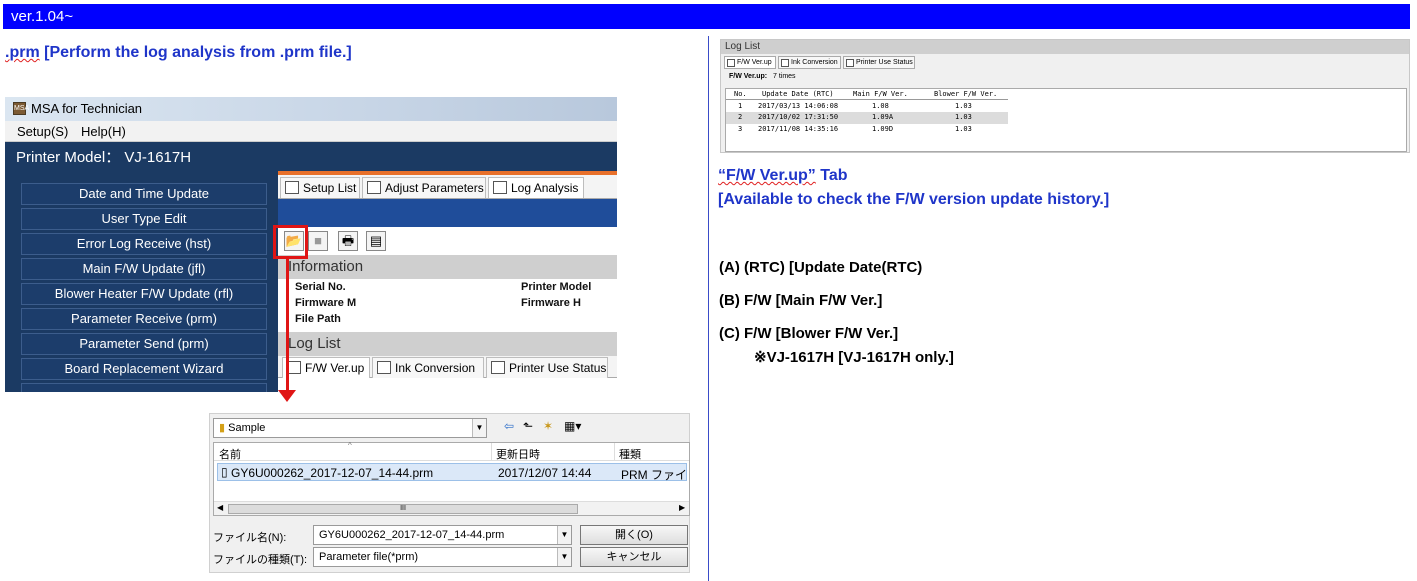 Image resolution: width=1417 pixels, height=581 pixels. What do you see at coordinates (1065, 47) in the screenshot?
I see `log-list-title: Log List` at bounding box center [1065, 47].